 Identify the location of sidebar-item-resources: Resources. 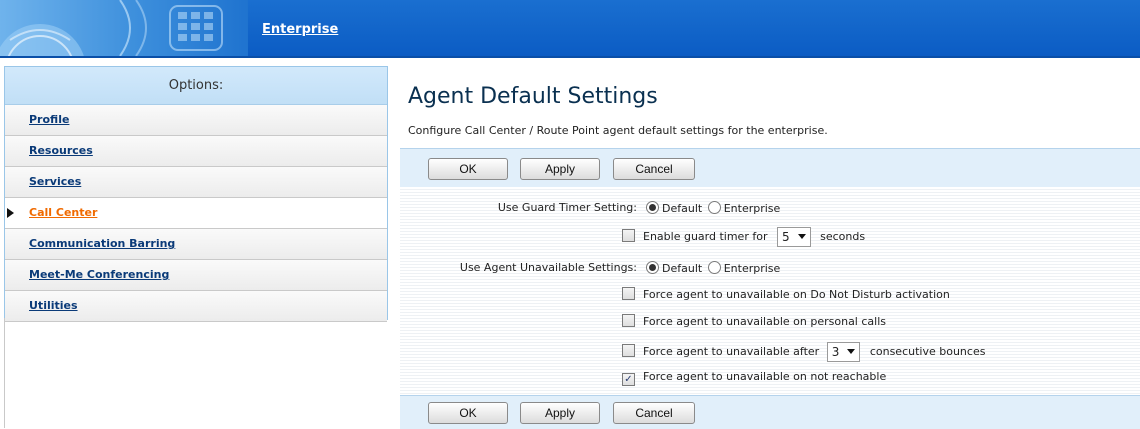
(196, 151).